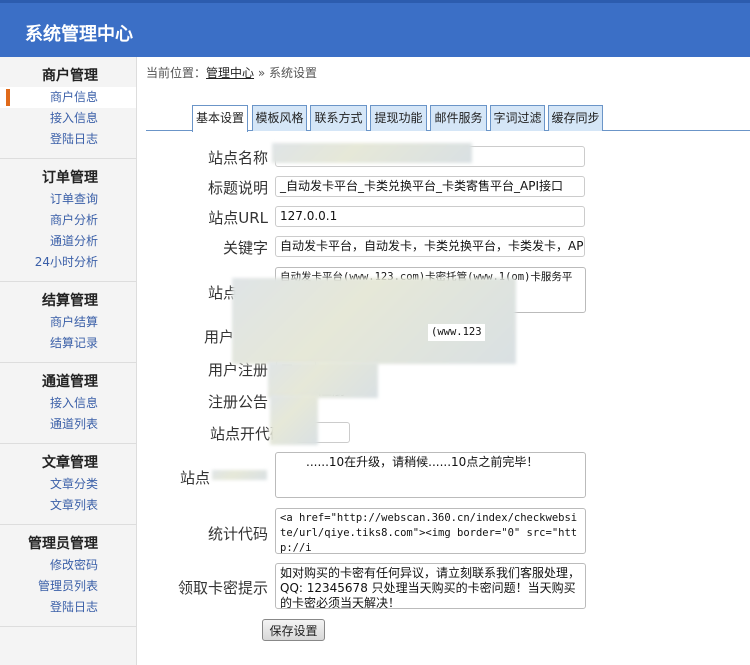  I want to click on sidebar-group: 通道管理接入信息 通道列表, so click(68, 403).